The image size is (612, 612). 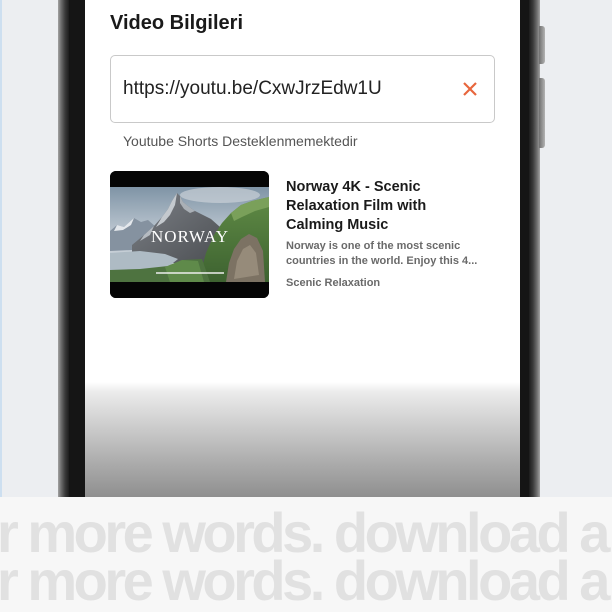 What do you see at coordinates (302, 439) in the screenshot?
I see `screen-fade-overlay` at bounding box center [302, 439].